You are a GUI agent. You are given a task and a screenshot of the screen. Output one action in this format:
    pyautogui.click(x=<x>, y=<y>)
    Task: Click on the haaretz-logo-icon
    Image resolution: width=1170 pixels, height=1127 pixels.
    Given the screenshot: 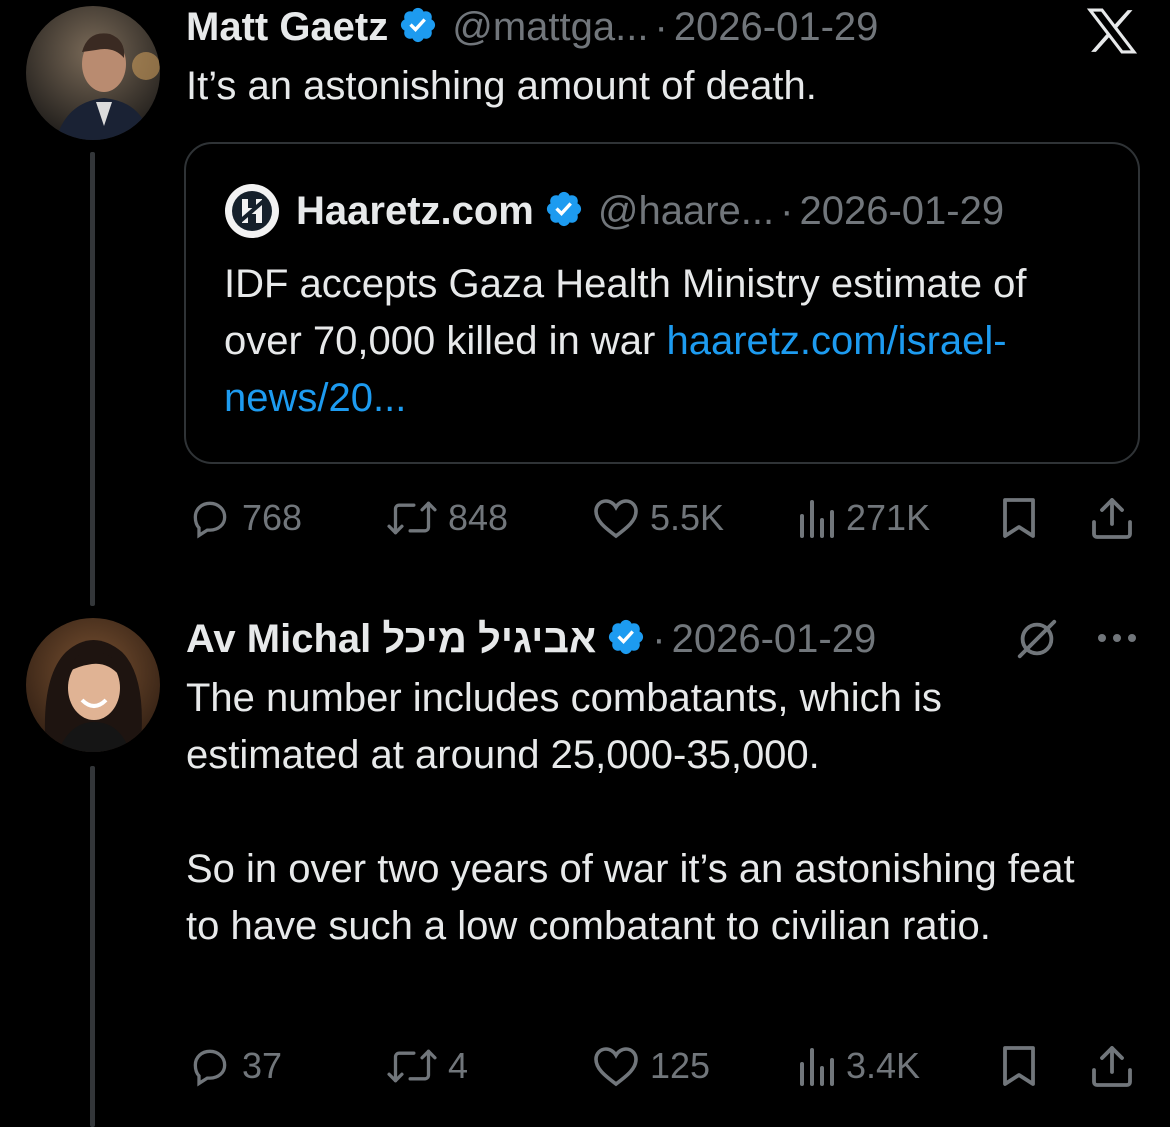 What is the action you would take?
    pyautogui.click(x=252, y=211)
    